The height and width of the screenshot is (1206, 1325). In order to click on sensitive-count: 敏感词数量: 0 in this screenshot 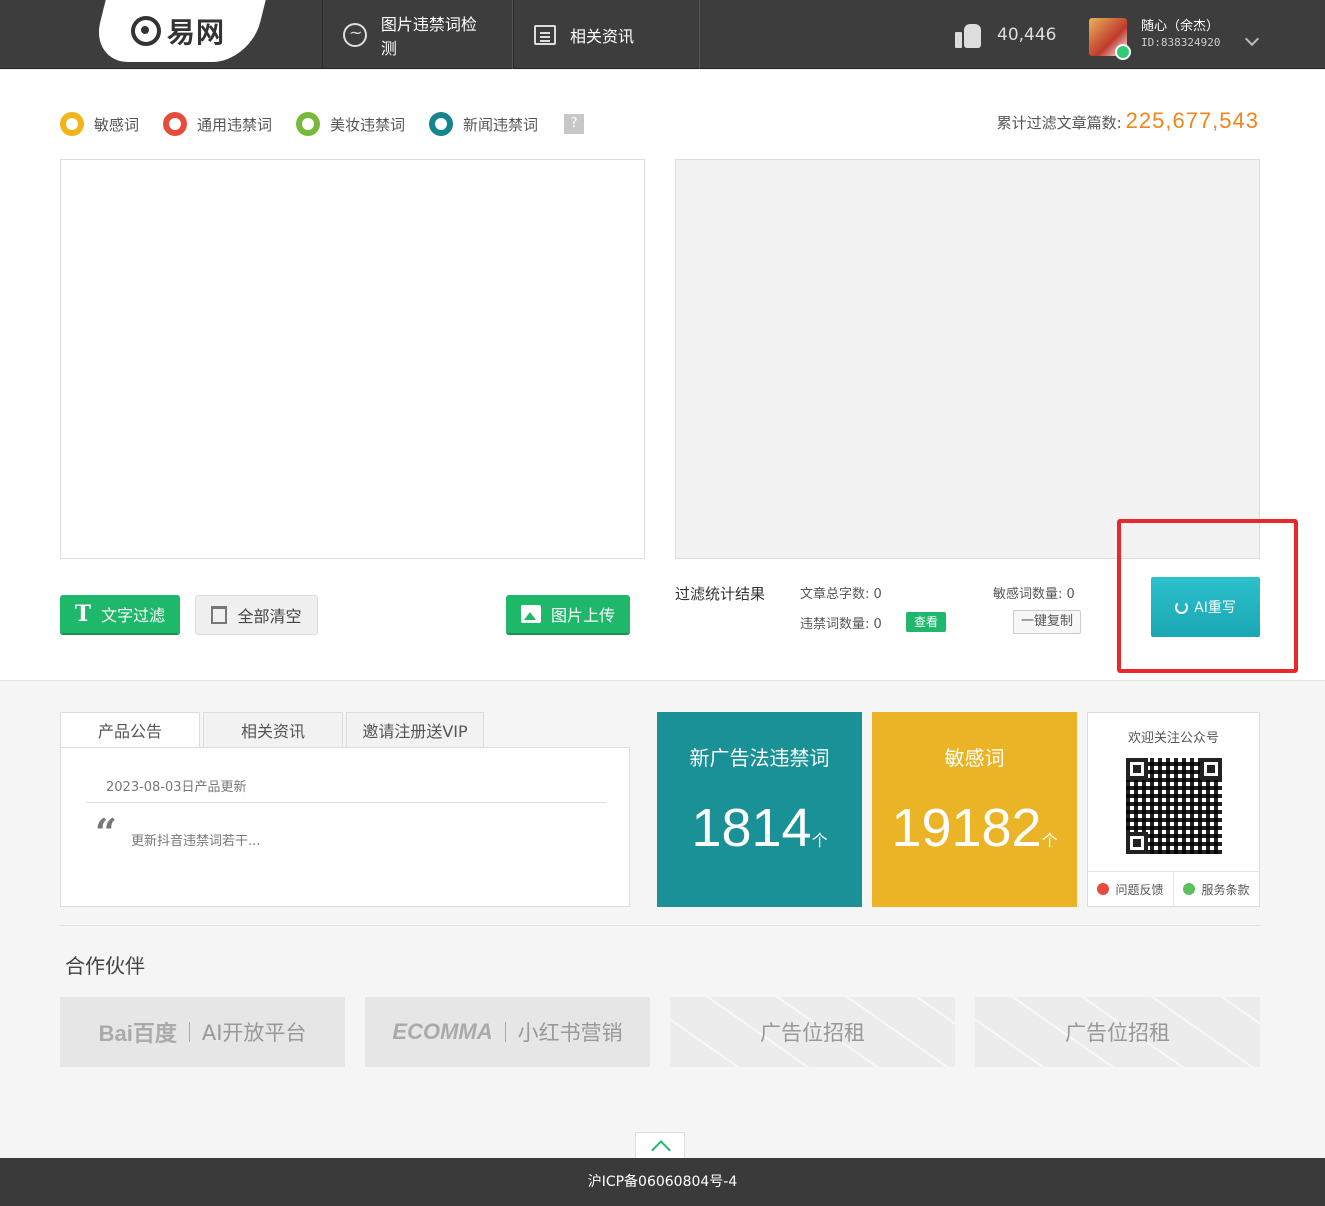, I will do `click(1034, 594)`.